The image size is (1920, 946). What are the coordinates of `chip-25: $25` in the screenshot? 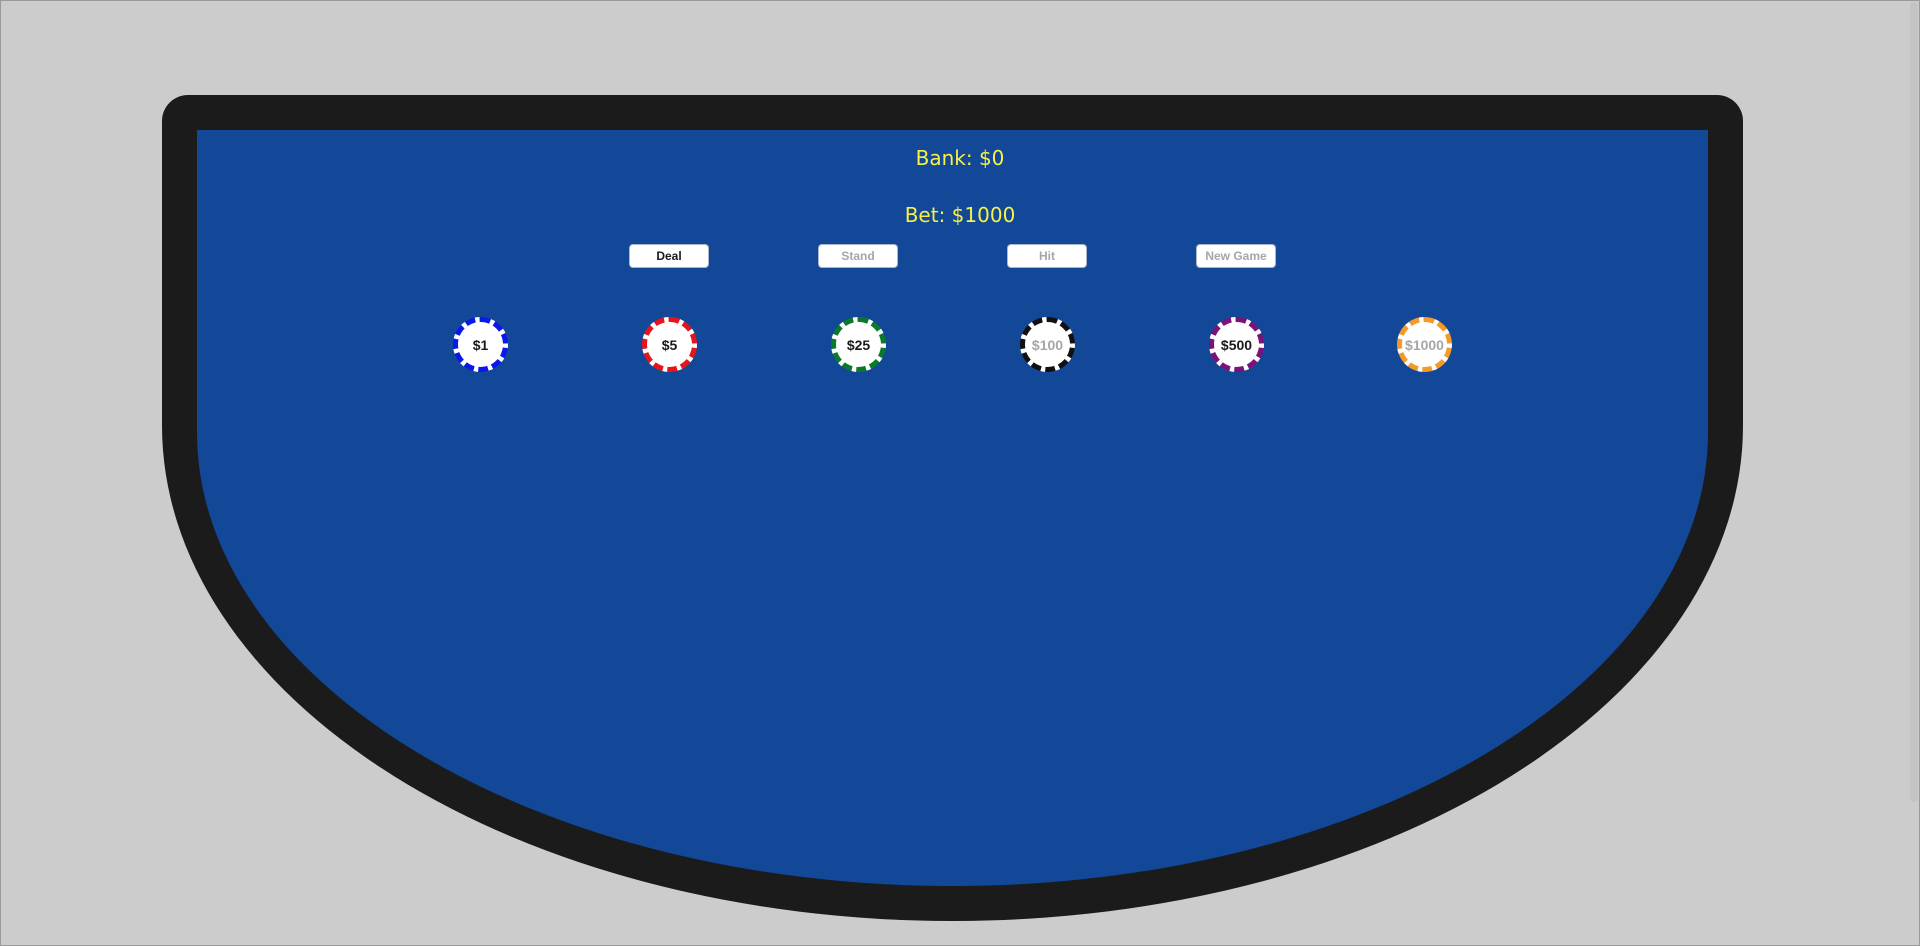 It's located at (858, 344).